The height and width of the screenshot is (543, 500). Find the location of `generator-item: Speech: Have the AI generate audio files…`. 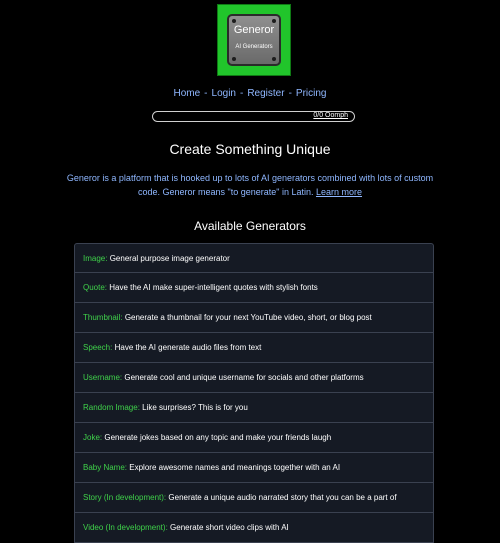

generator-item: Speech: Have the AI generate audio files… is located at coordinates (254, 348).